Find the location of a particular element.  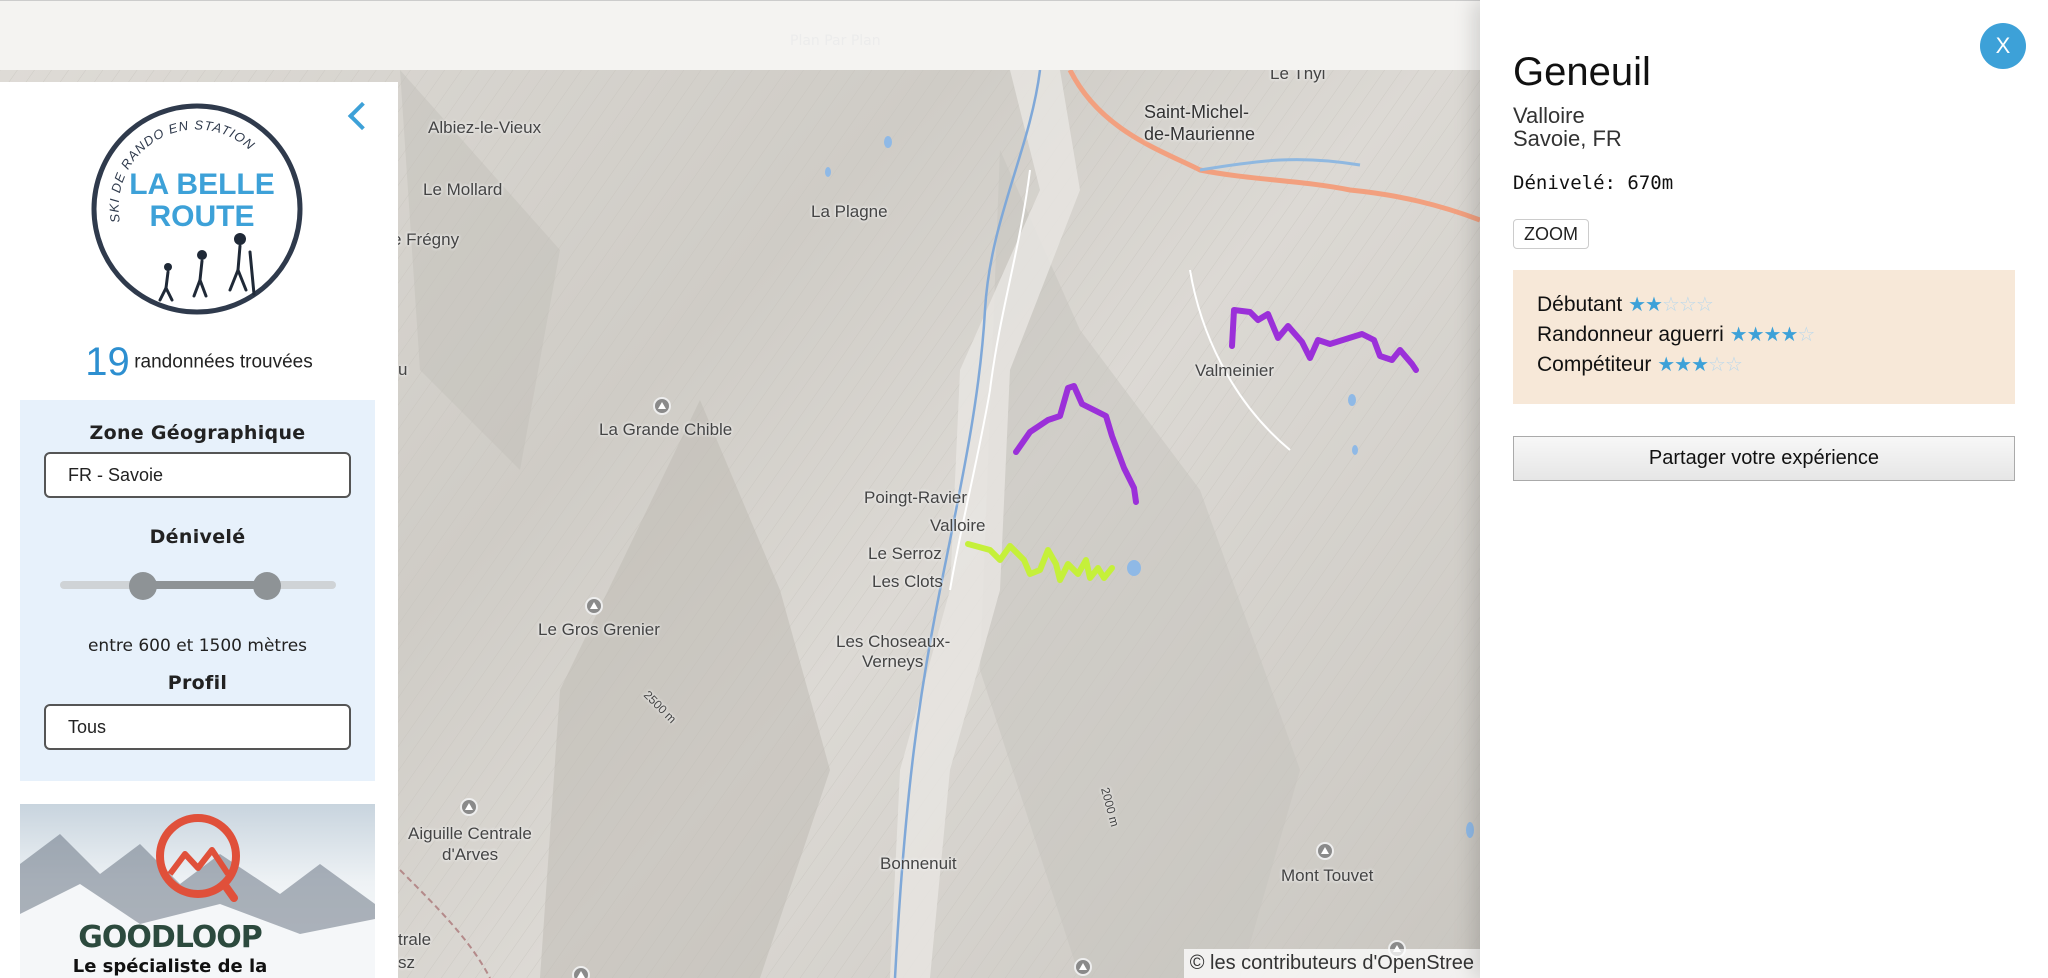

zone-title: Zone Géographique is located at coordinates (197, 433).